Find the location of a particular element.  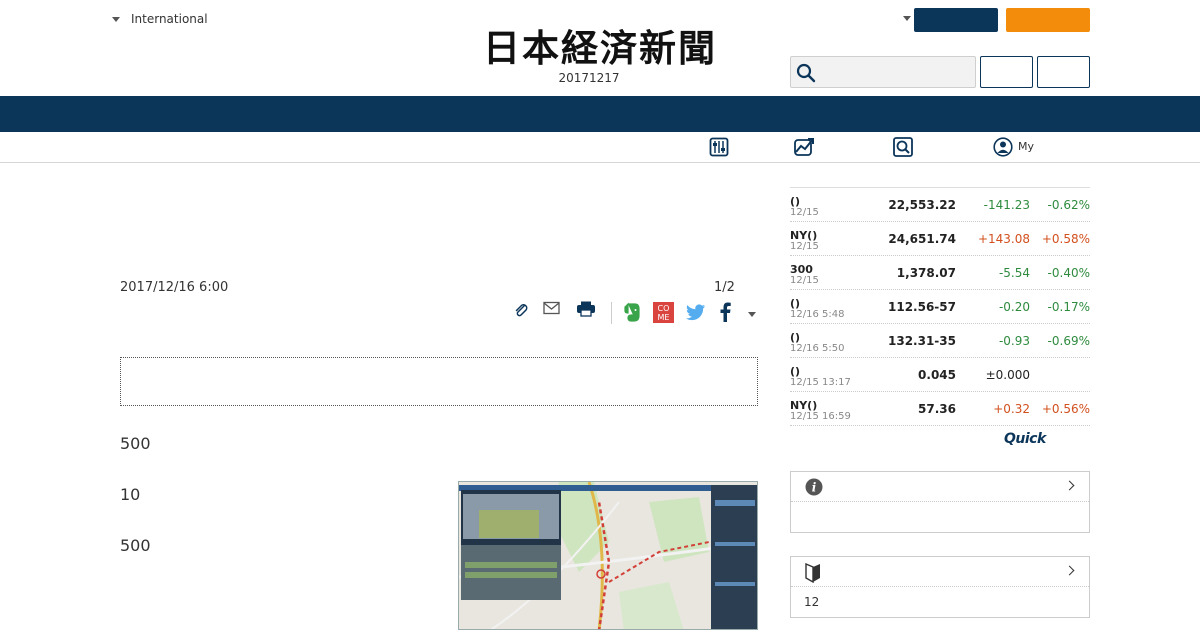

login-button is located at coordinates (956, 20).